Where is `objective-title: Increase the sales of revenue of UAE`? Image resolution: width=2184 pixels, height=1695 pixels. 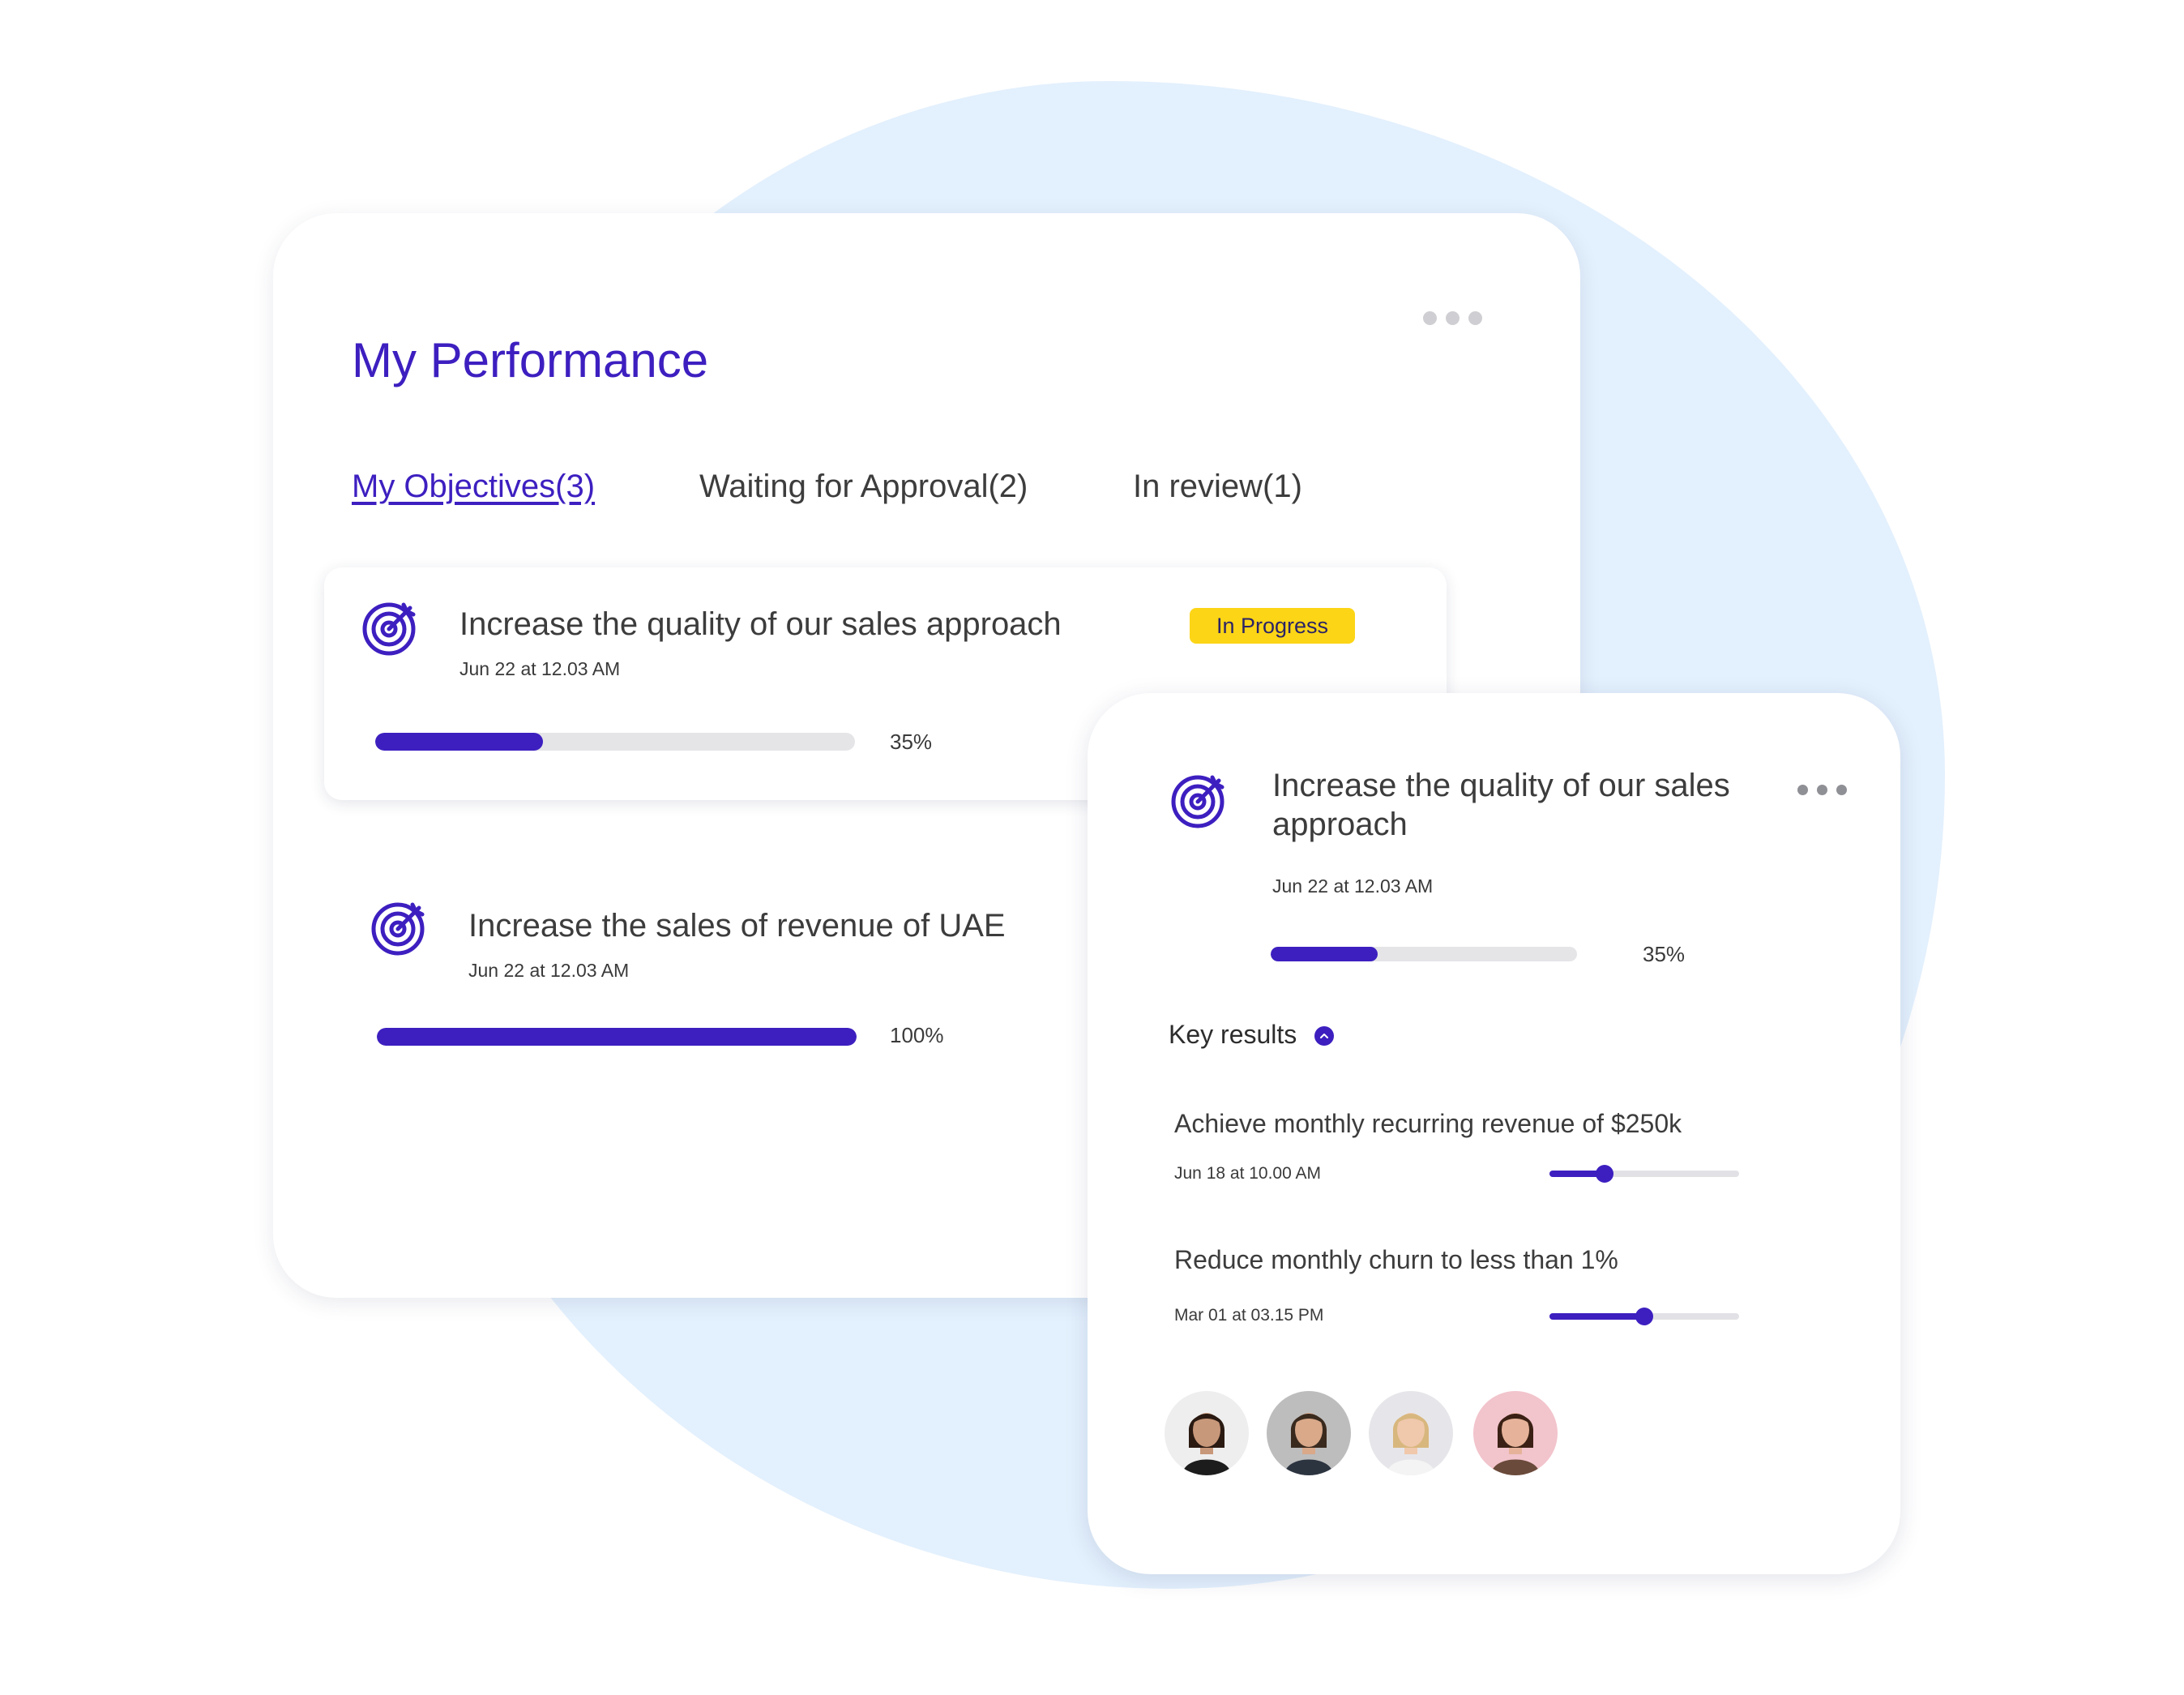 objective-title: Increase the sales of revenue of UAE is located at coordinates (737, 926).